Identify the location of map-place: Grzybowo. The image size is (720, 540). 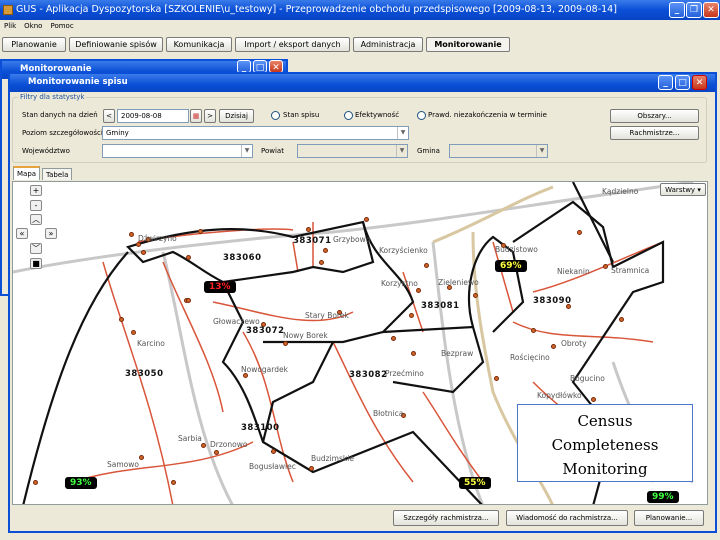
(352, 239).